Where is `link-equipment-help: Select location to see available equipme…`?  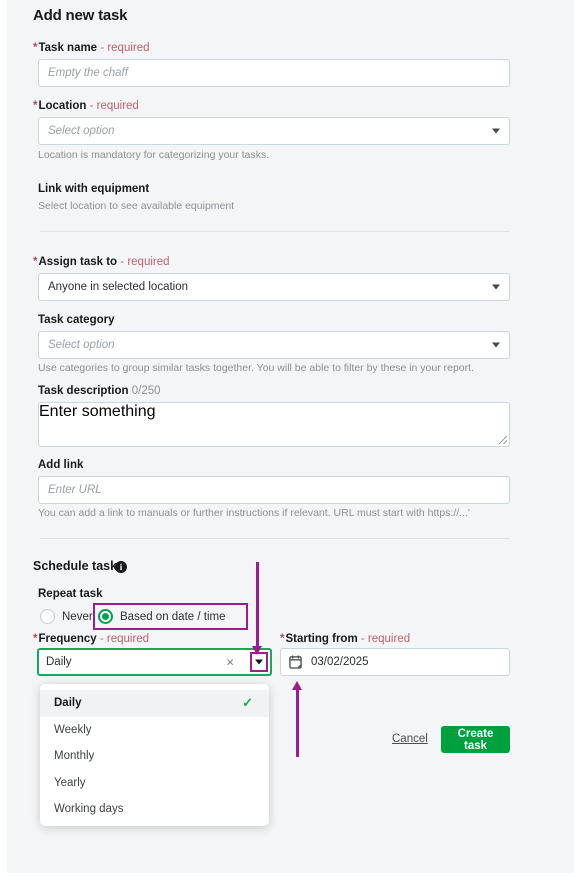
link-equipment-help: Select location to see available equipme… is located at coordinates (136, 206).